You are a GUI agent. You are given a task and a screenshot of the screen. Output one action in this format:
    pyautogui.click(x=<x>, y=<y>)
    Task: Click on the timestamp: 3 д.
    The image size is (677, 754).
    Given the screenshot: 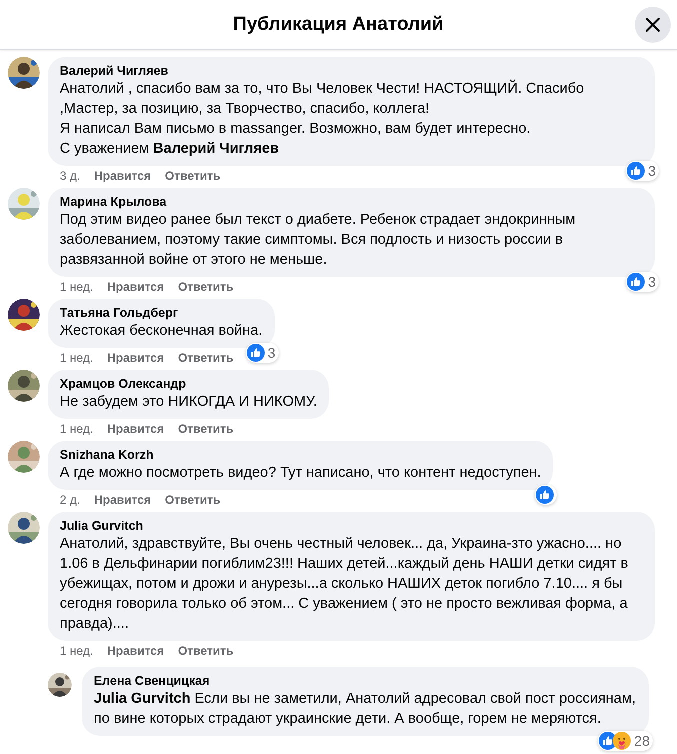 What is the action you would take?
    pyautogui.click(x=70, y=176)
    